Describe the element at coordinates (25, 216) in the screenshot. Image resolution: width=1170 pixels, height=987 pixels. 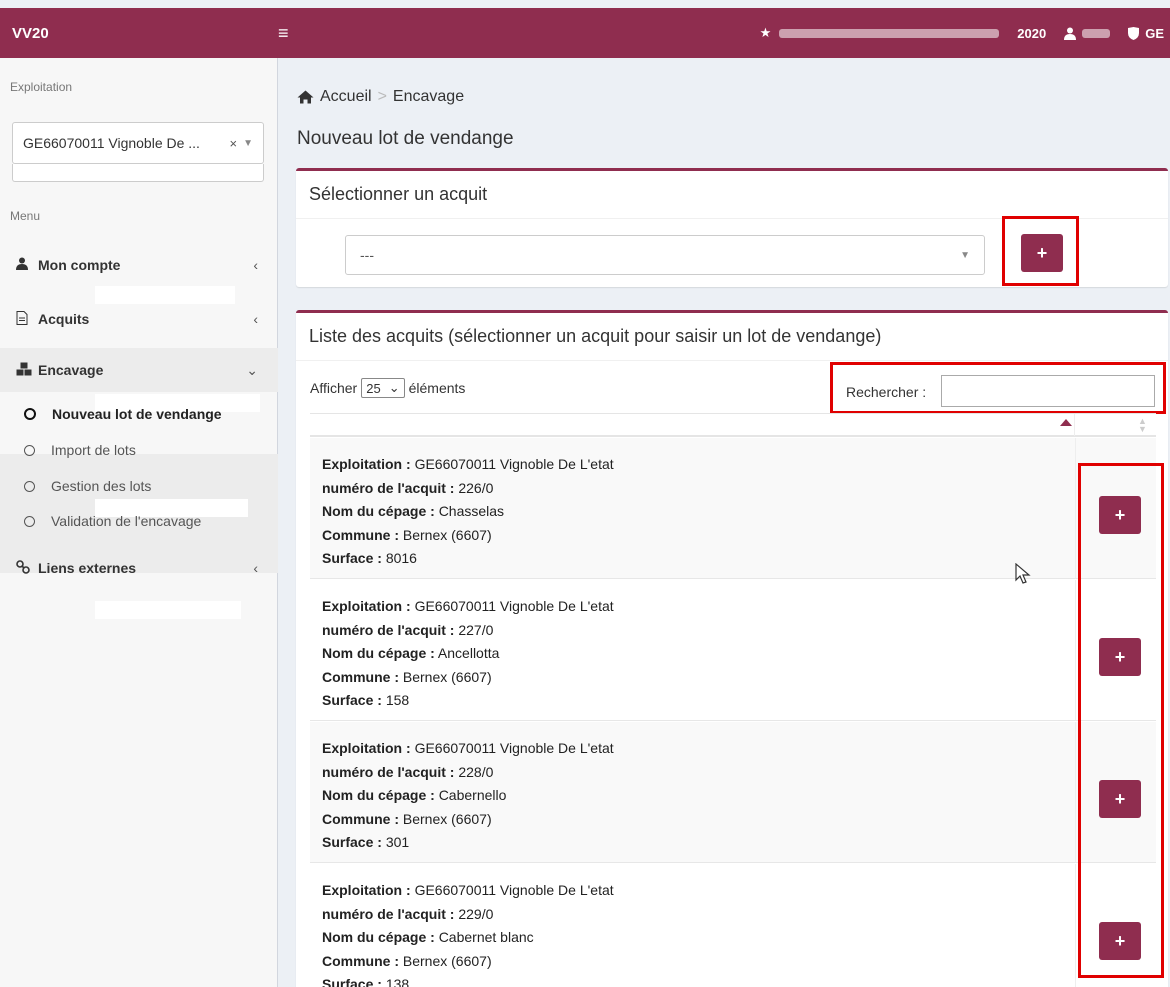
I see `menu-label: Menu` at that location.